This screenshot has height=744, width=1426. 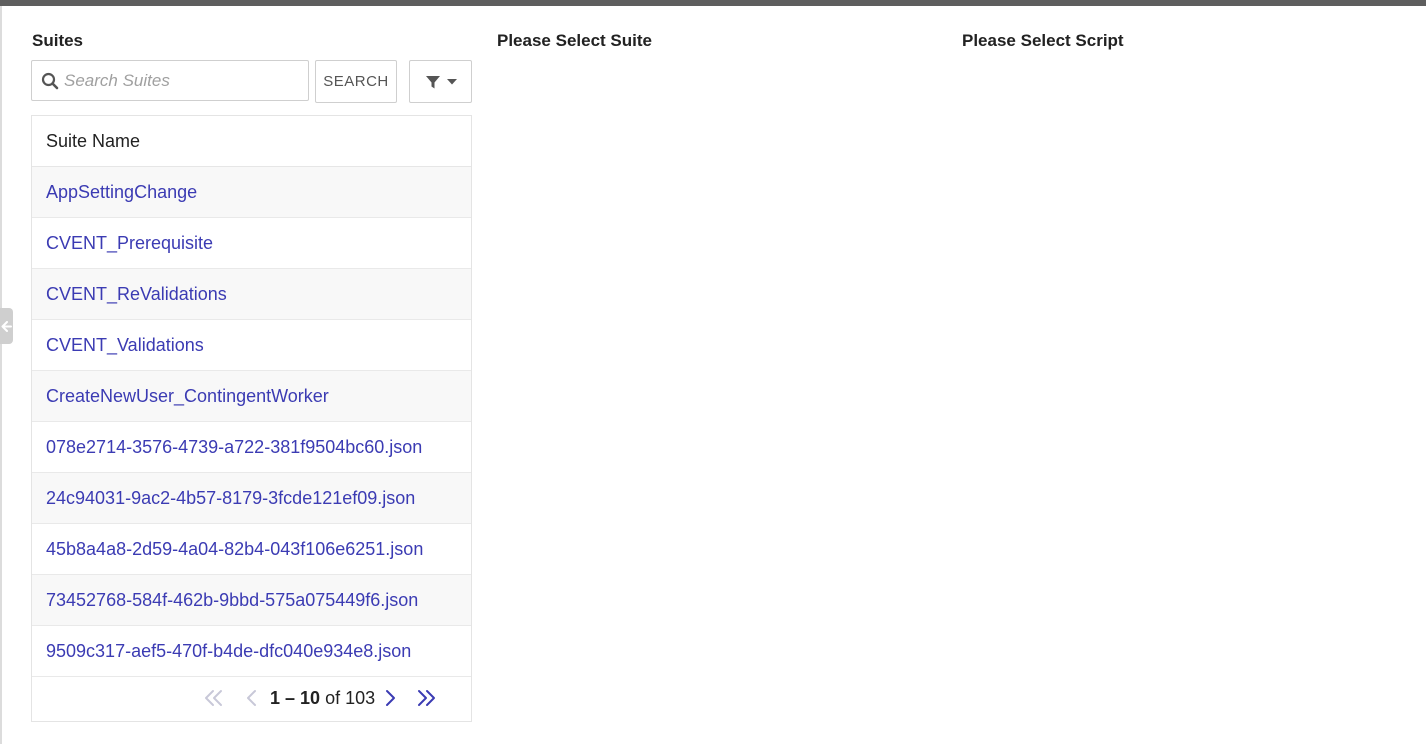 I want to click on search-box, so click(x=170, y=80).